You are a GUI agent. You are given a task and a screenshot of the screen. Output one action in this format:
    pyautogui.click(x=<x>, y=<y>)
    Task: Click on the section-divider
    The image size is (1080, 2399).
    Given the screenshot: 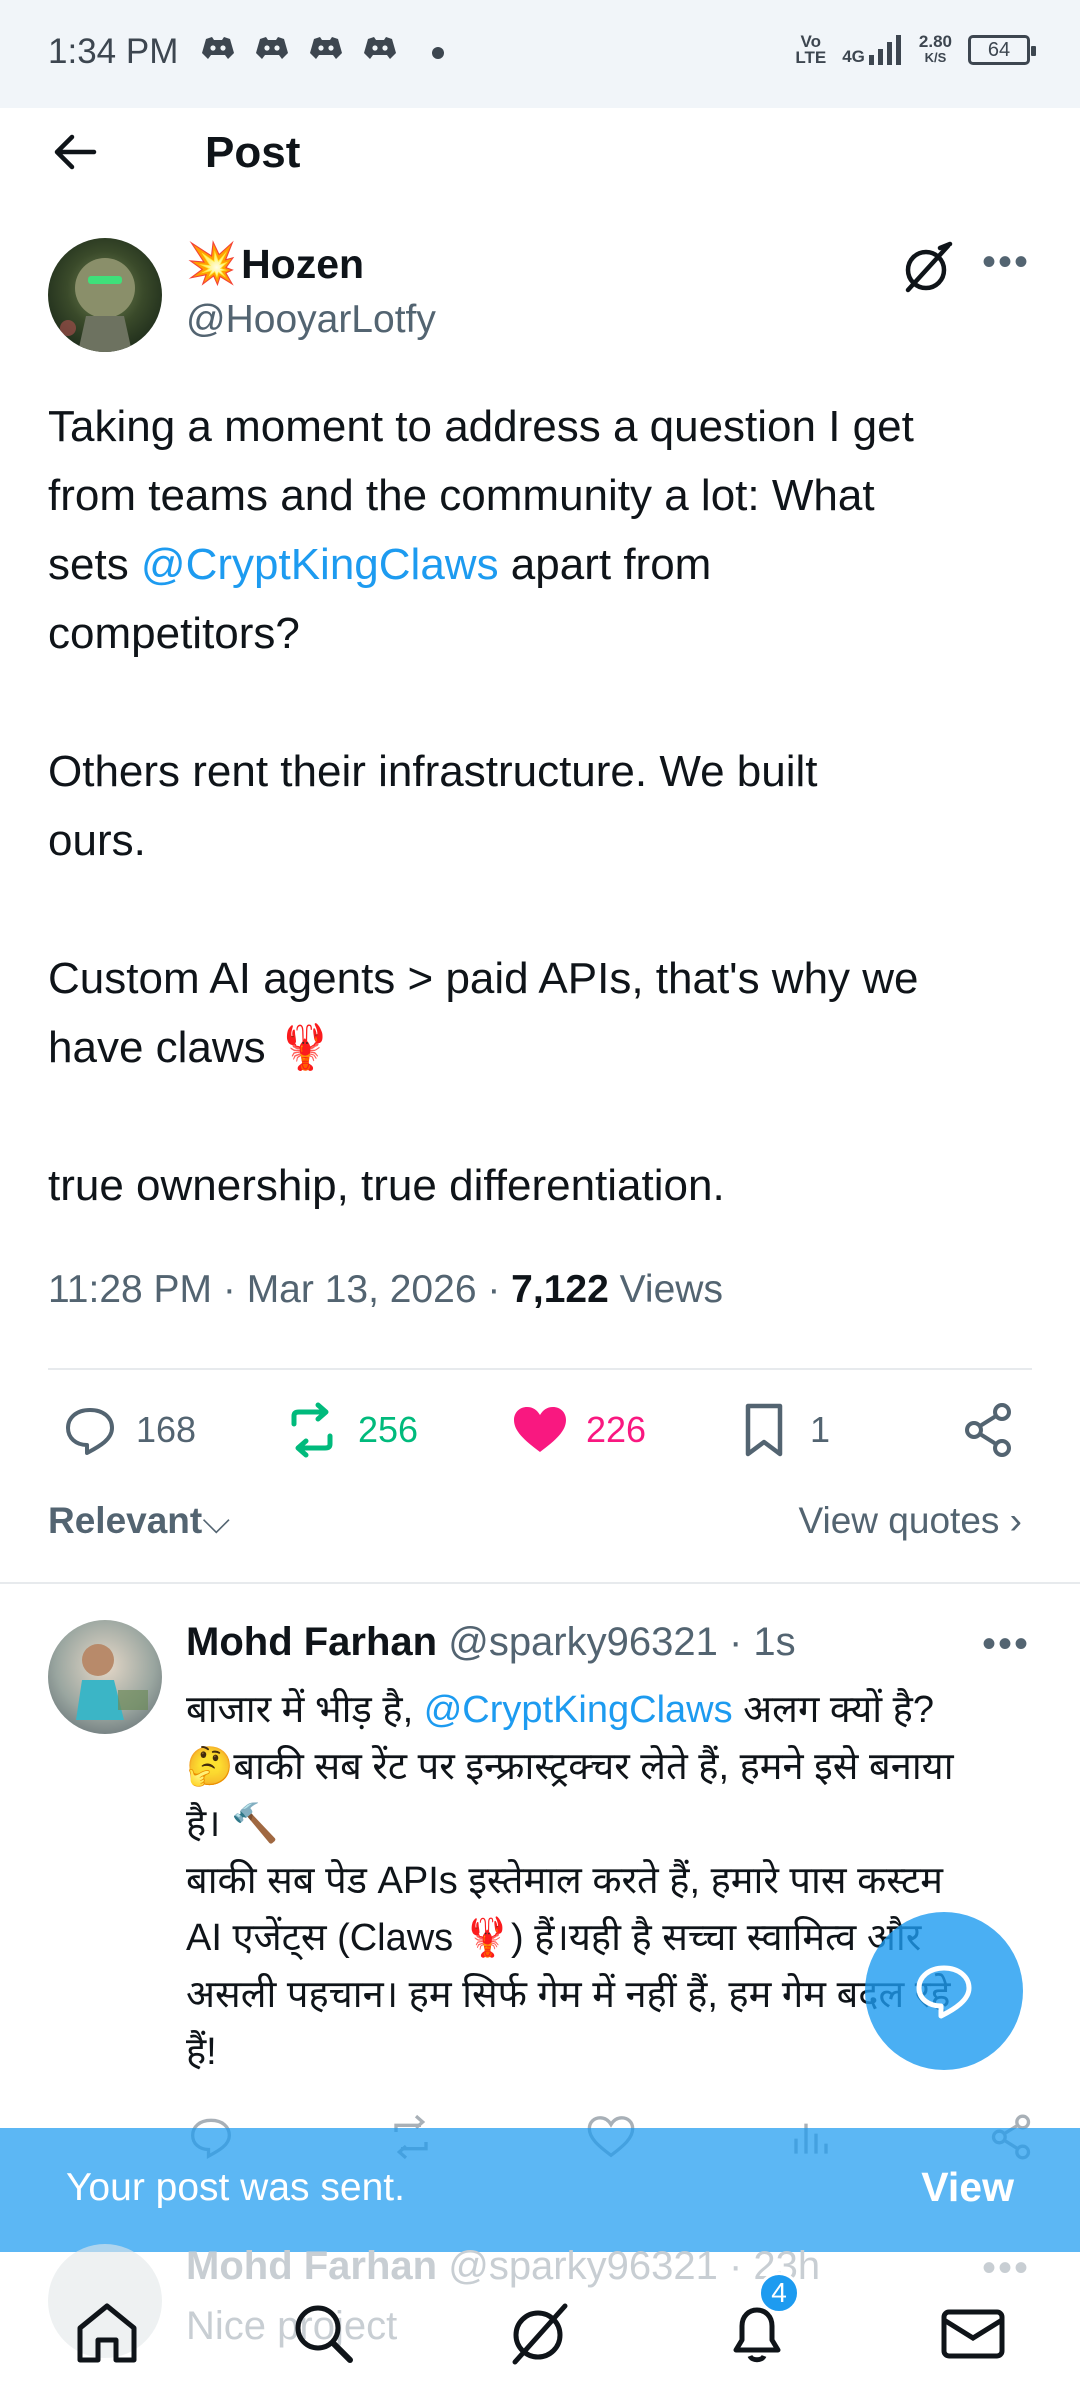 What is the action you would take?
    pyautogui.click(x=540, y=1583)
    